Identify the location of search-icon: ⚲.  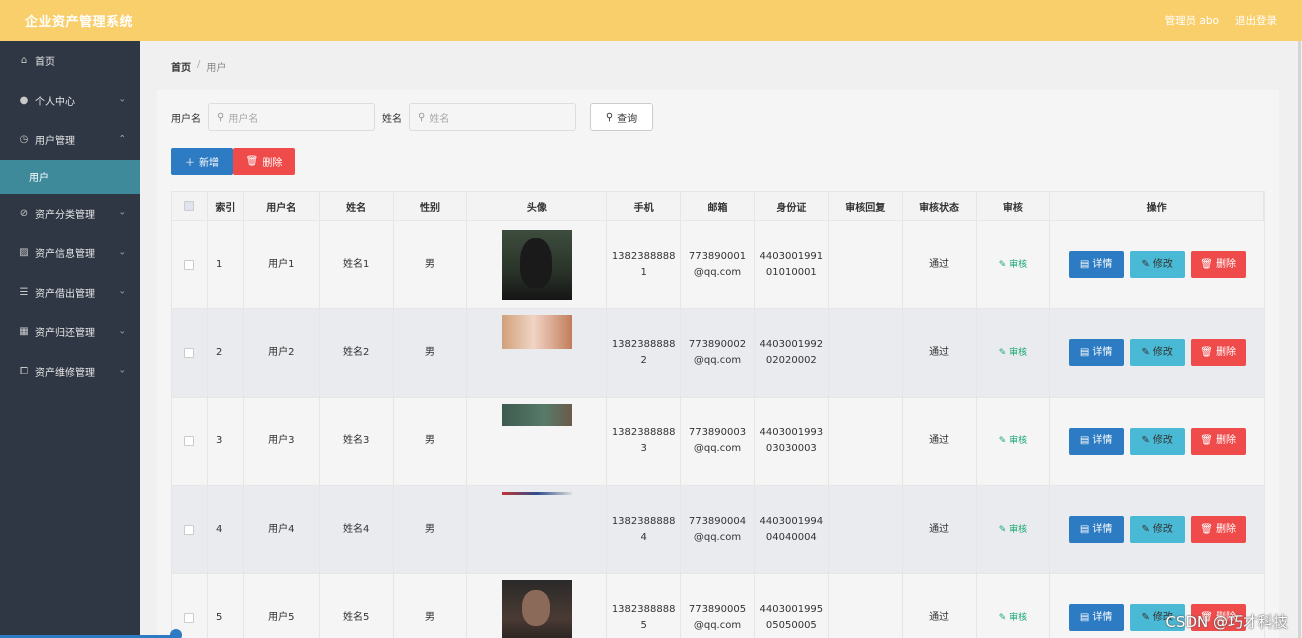
(609, 117).